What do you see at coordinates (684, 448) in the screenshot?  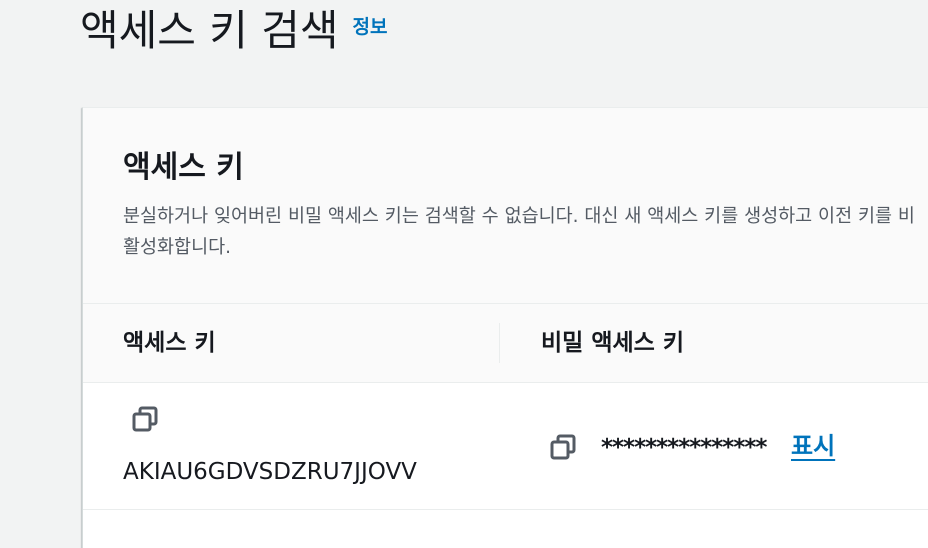 I see `secret-key-masked: ***************` at bounding box center [684, 448].